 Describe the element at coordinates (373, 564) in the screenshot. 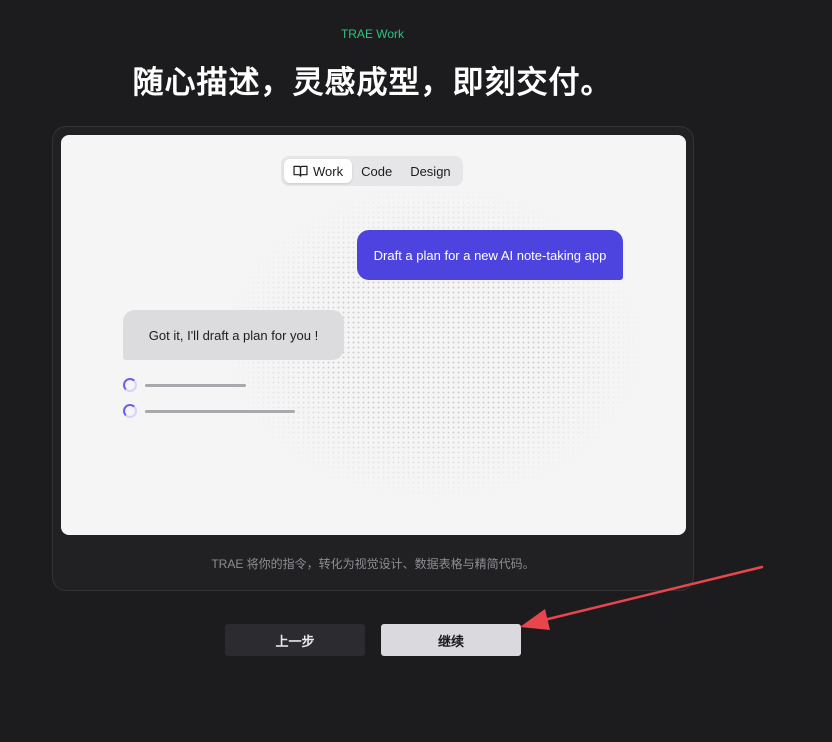

I see `feature-caption: TRAE 将你的指令，转化为视觉设计、数据表格与精简代码。` at that location.